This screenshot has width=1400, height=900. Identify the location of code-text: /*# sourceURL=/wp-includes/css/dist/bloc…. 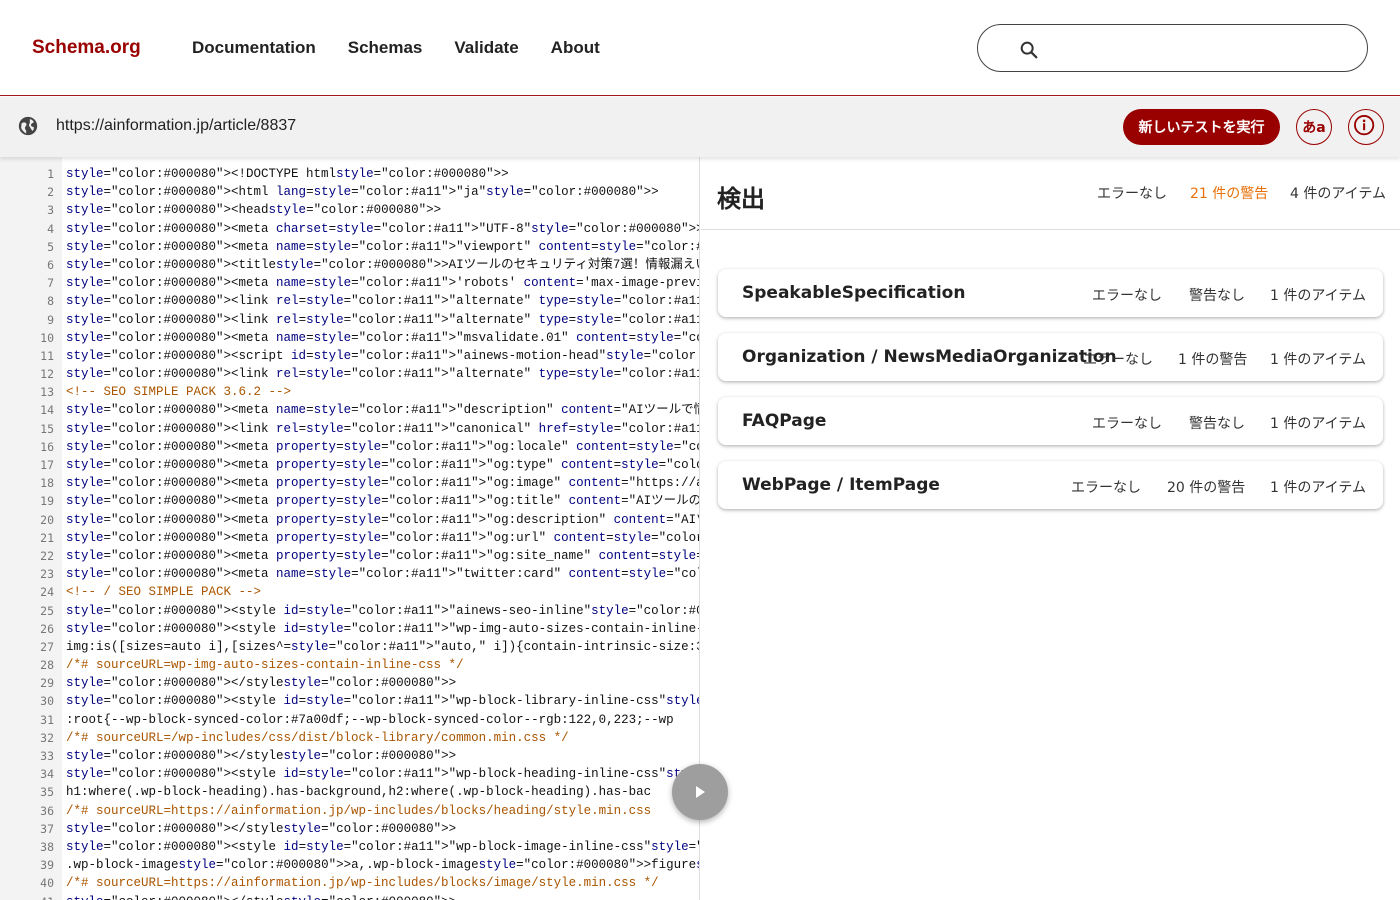
(317, 737).